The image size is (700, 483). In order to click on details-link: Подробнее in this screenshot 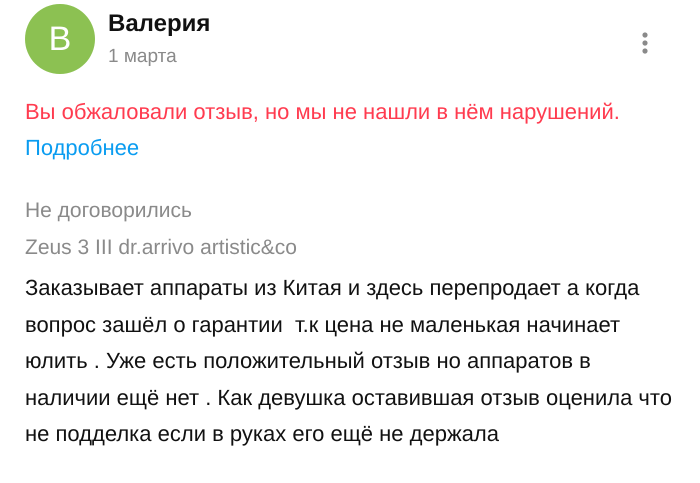, I will do `click(82, 147)`.